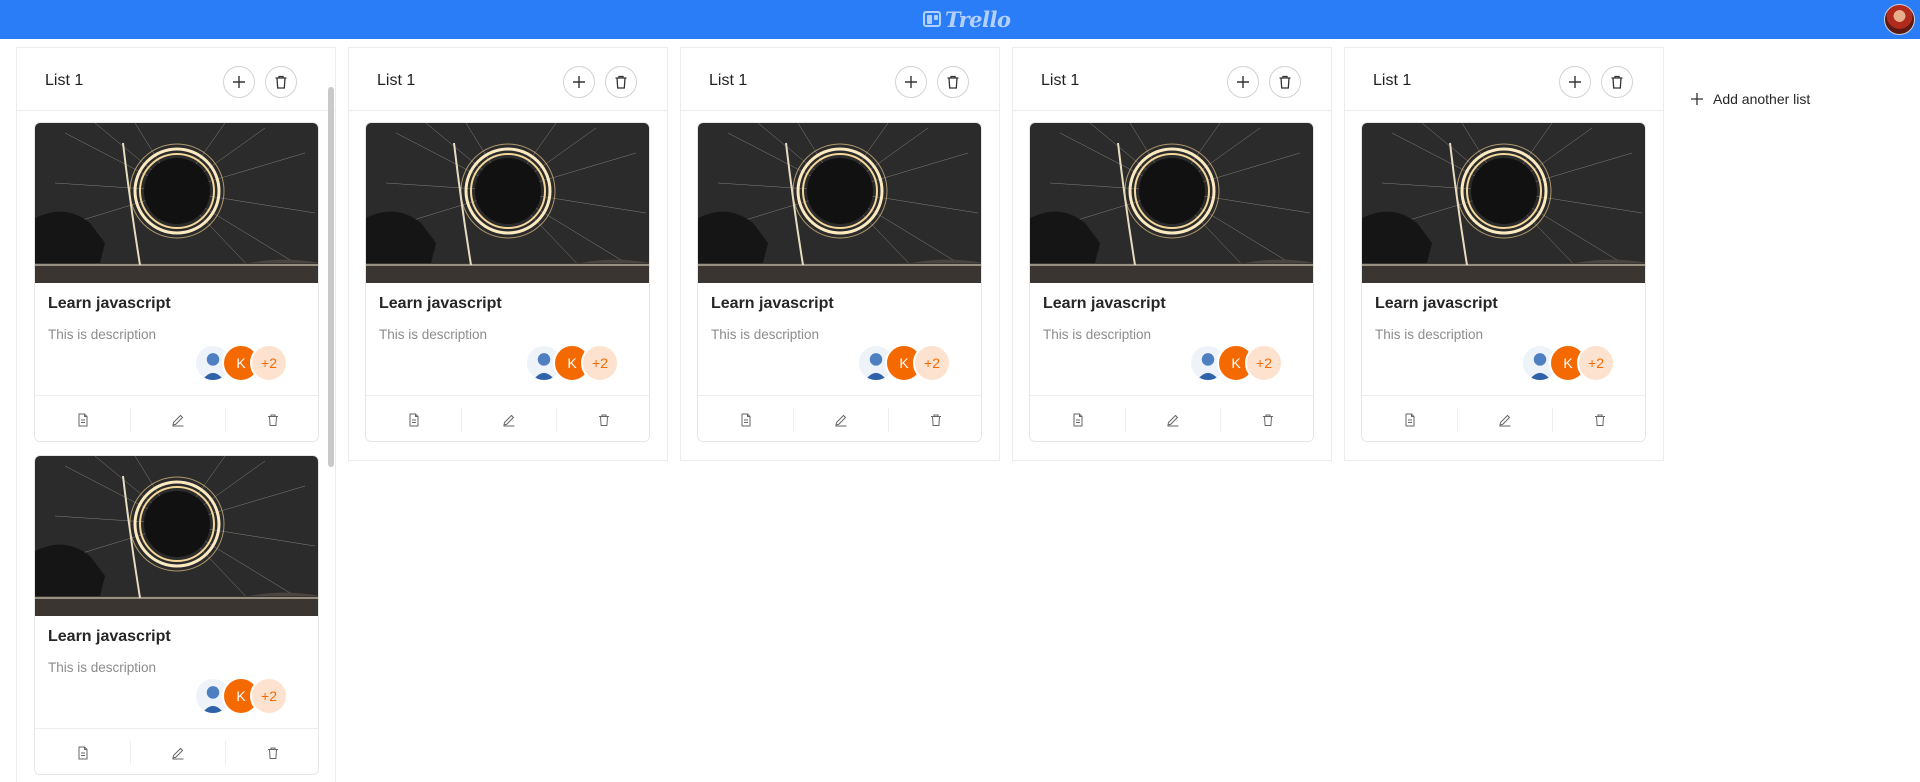 The height and width of the screenshot is (782, 1920). What do you see at coordinates (967, 19) in the screenshot?
I see `brand-logo: Trello` at bounding box center [967, 19].